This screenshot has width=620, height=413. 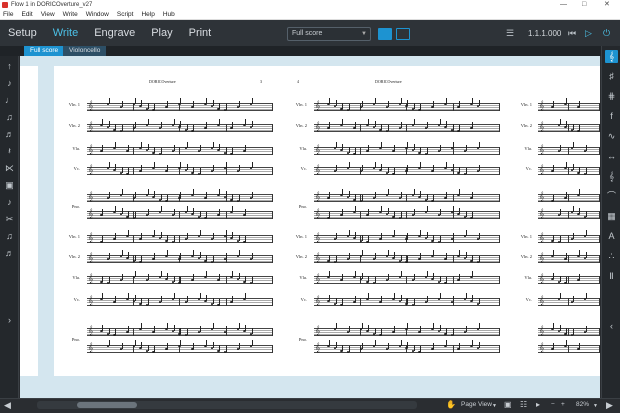 I want to click on articulation-icon: ↔, so click(x=611, y=156).